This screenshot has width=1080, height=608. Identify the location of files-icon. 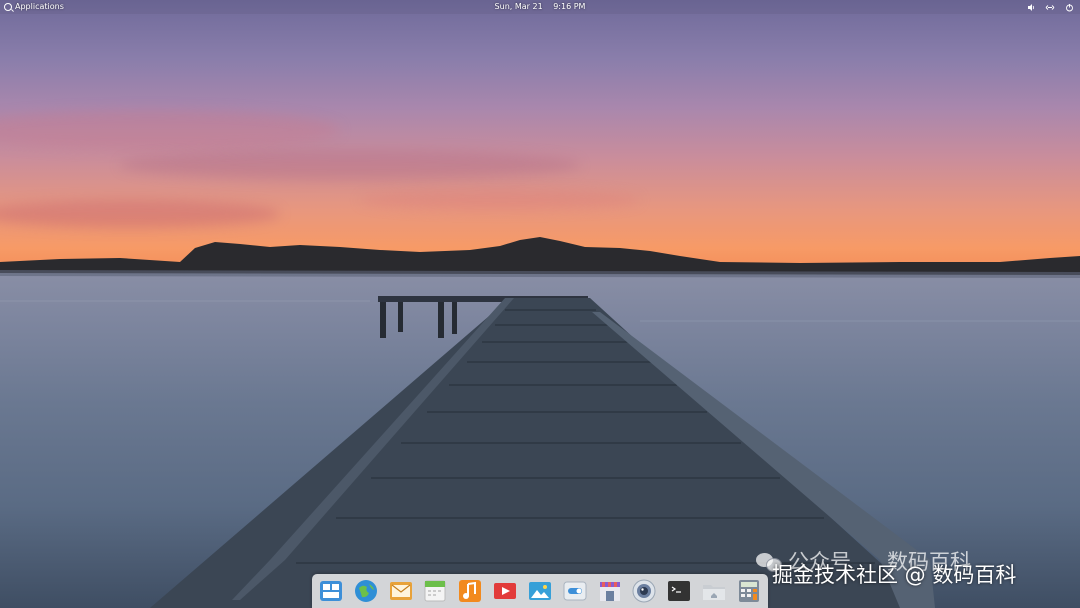
(714, 591).